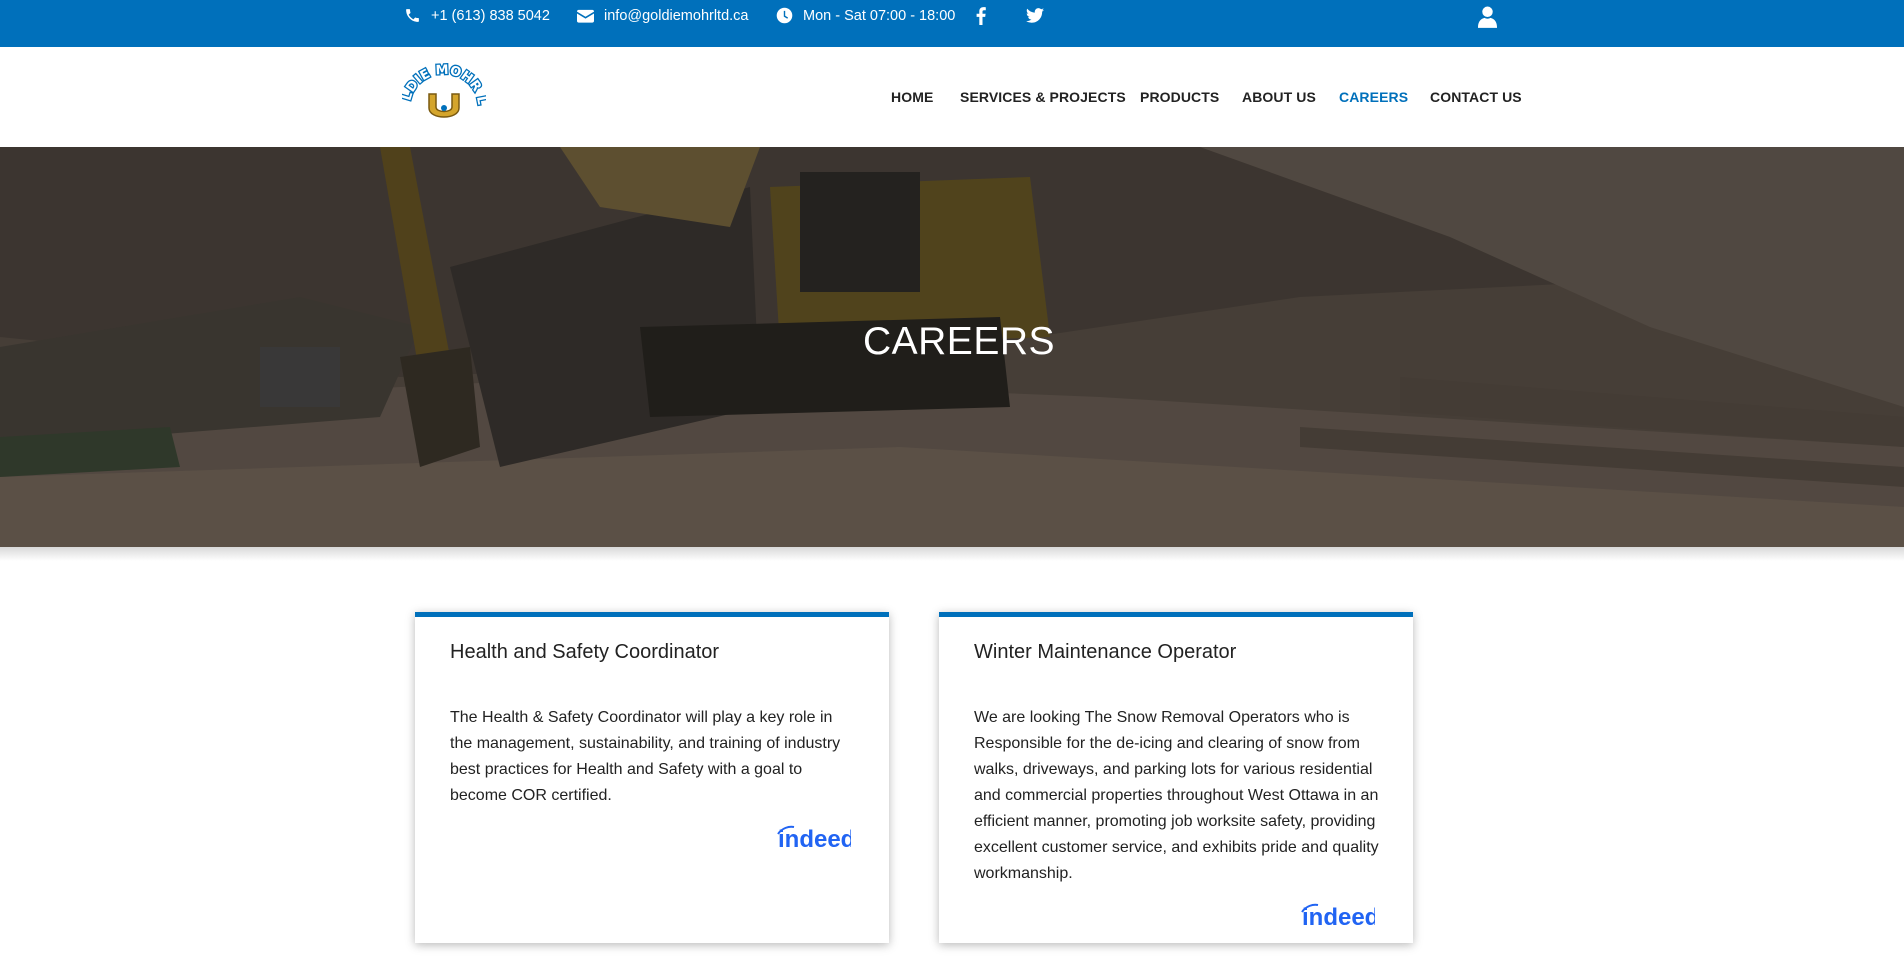 Image resolution: width=1904 pixels, height=979 pixels. I want to click on phone-number: +1 (613) 838 5042, so click(490, 15).